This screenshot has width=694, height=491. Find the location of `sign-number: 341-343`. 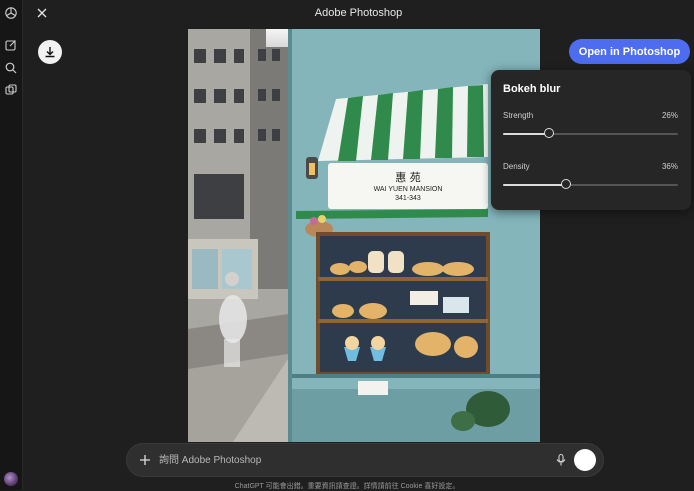

sign-number: 341-343 is located at coordinates (408, 198).